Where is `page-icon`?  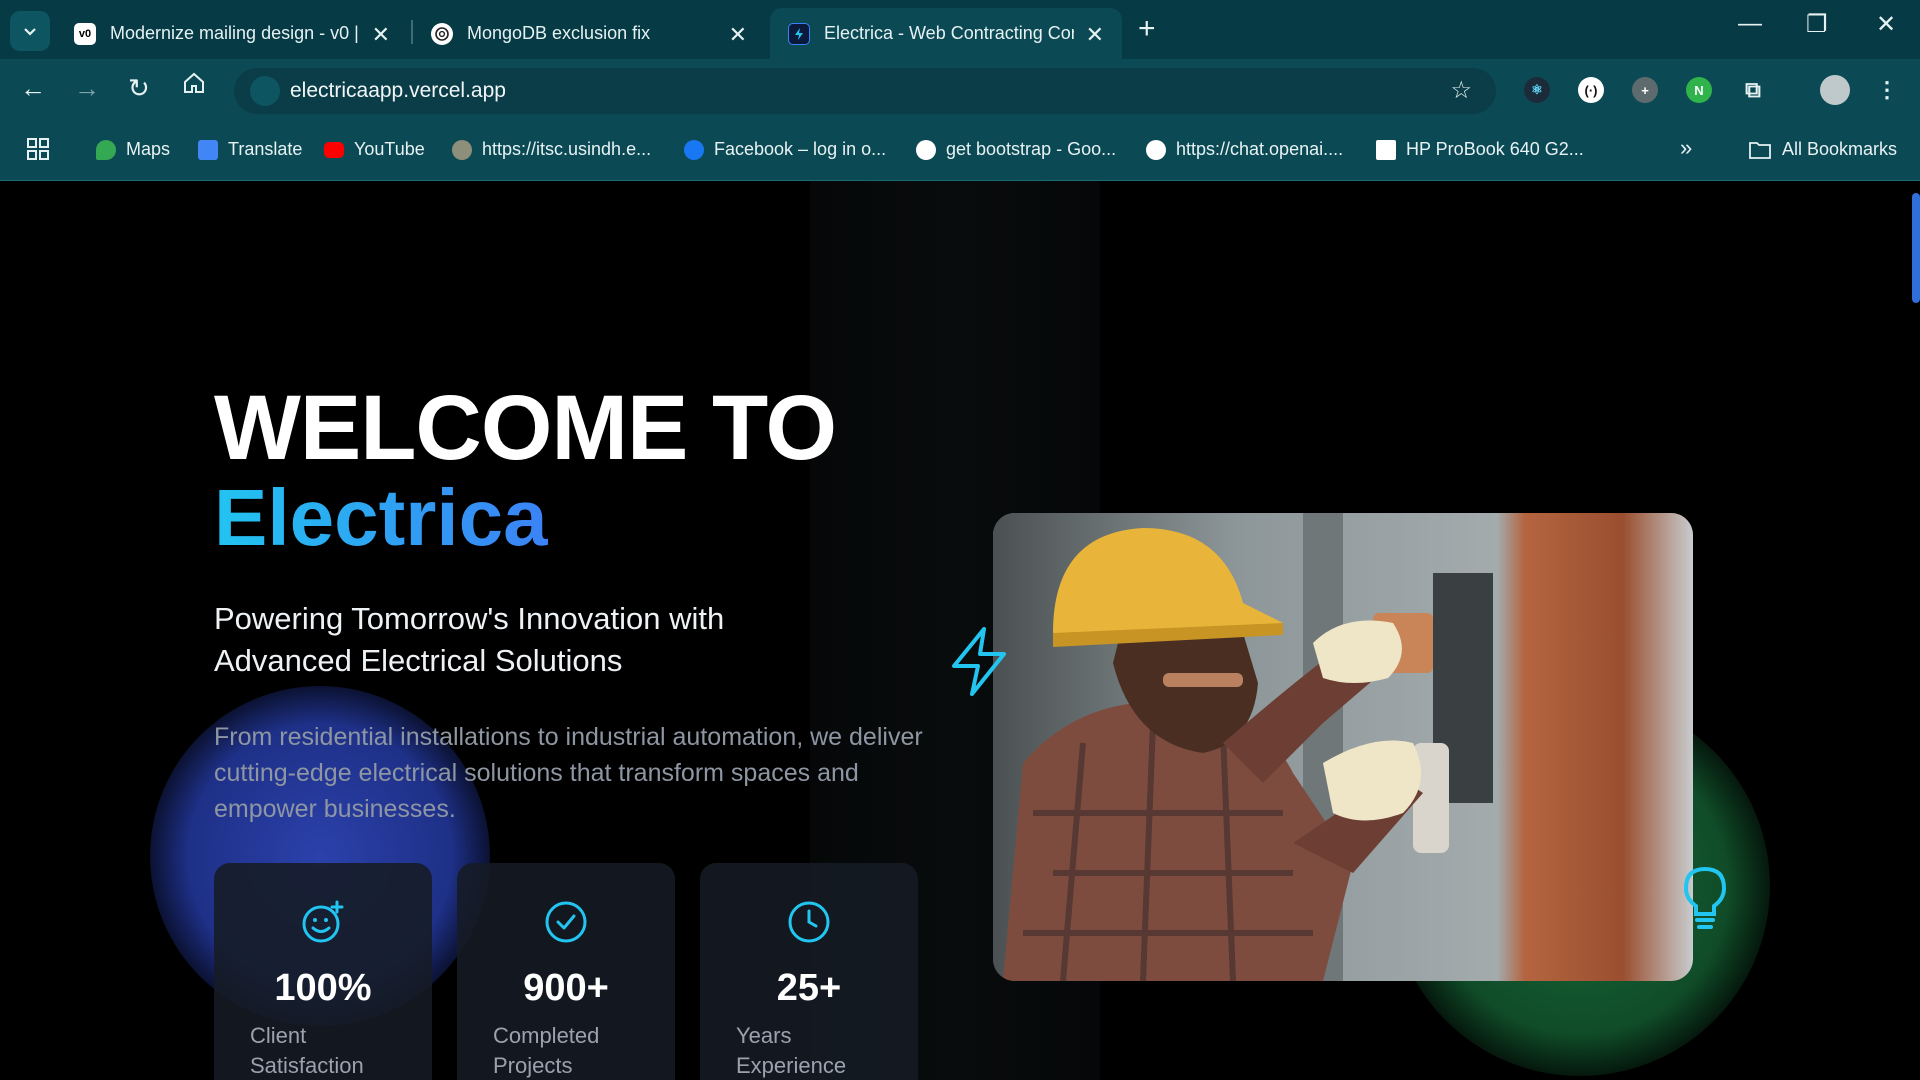
page-icon is located at coordinates (1386, 149).